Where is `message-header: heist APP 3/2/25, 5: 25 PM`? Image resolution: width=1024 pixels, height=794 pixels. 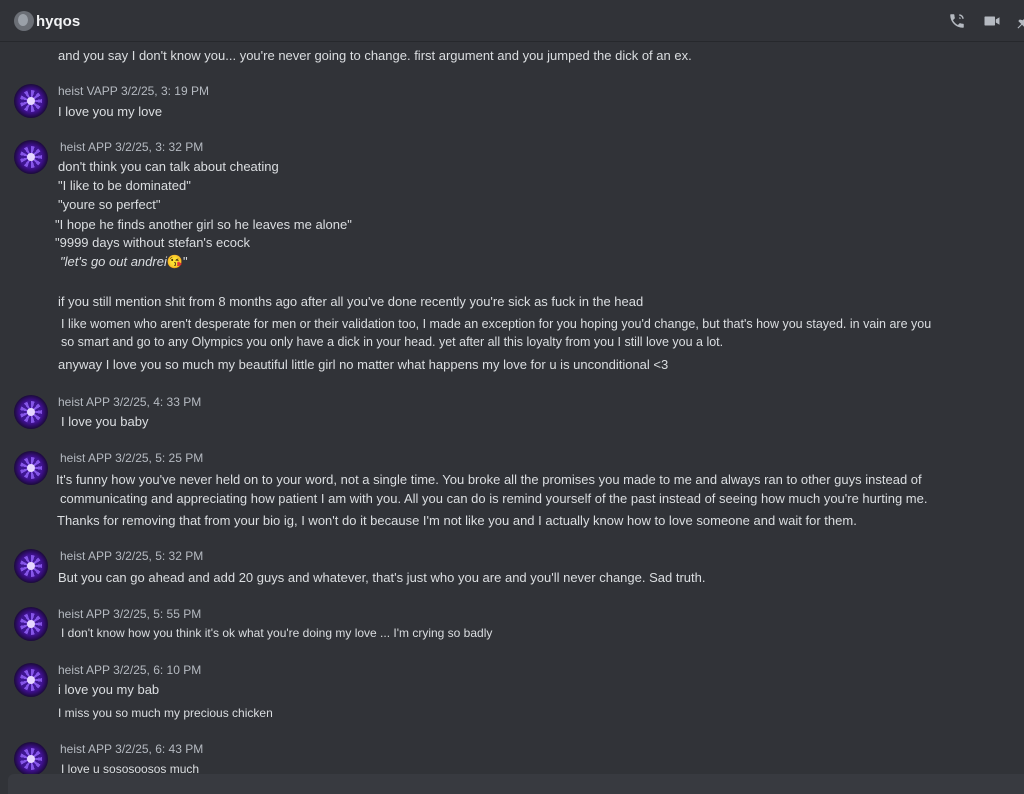 message-header: heist APP 3/2/25, 5: 25 PM is located at coordinates (131, 458).